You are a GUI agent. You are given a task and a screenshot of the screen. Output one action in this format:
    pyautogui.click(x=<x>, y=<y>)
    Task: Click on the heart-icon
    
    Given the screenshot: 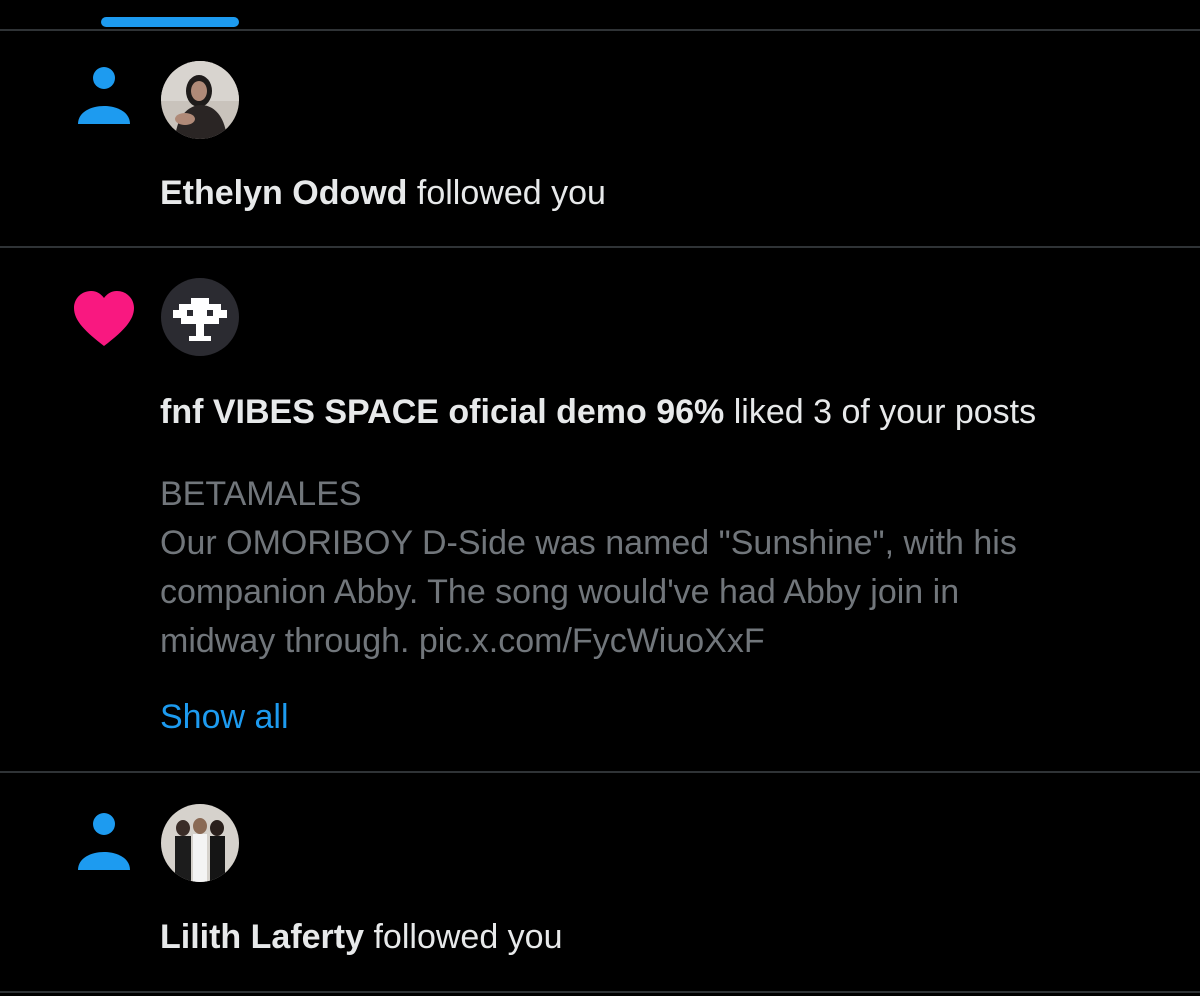 What is the action you would take?
    pyautogui.click(x=104, y=318)
    